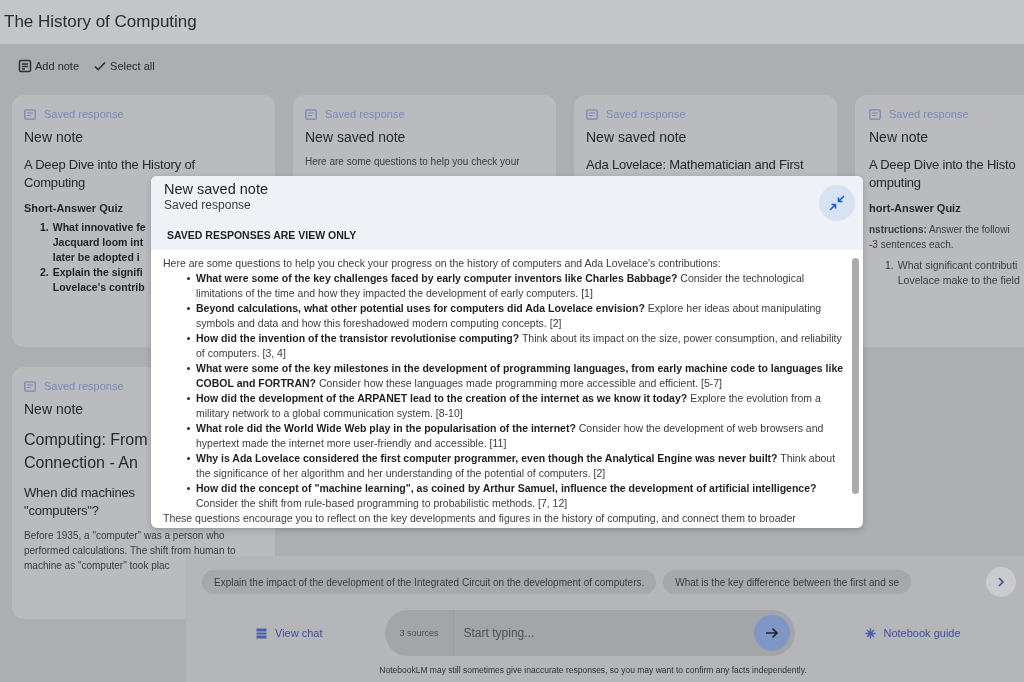 Image resolution: width=1024 pixels, height=682 pixels. Describe the element at coordinates (507, 496) in the screenshot. I see `question-text: How did the concept of "machine learning", as coined by Arthur Samuel, influence the development of artificial intelligence? Consider the shift from rule-based programming to probabilistic methods. [7, 12]` at that location.